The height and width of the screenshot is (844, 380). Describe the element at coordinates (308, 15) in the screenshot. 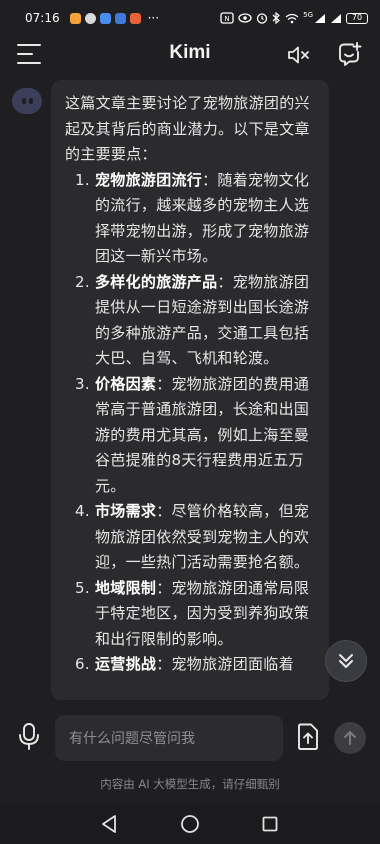

I see `network-type: 5G` at that location.